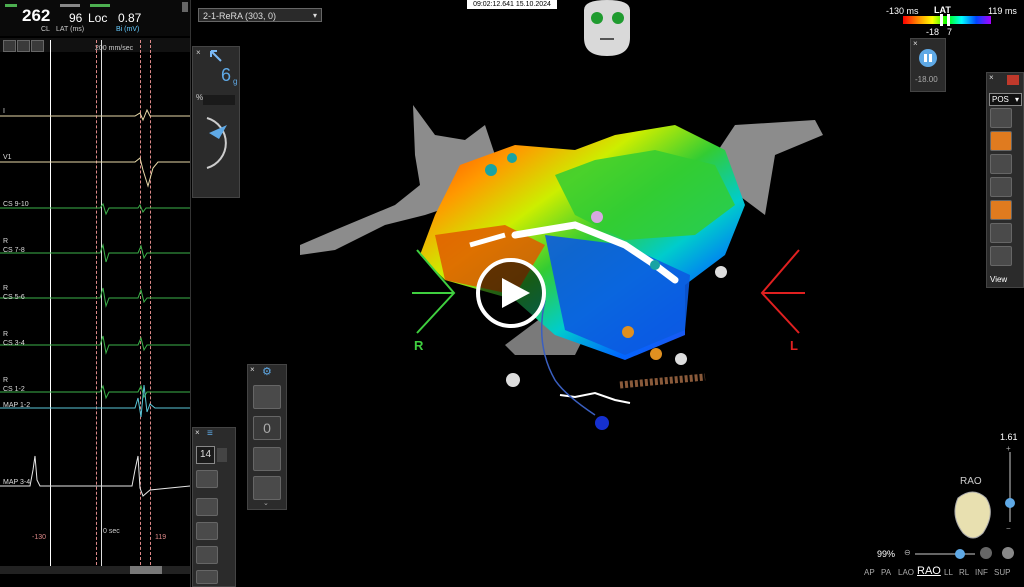 The image size is (1024, 587). What do you see at coordinates (945, 554) in the screenshot?
I see `zoom-slider` at bounding box center [945, 554].